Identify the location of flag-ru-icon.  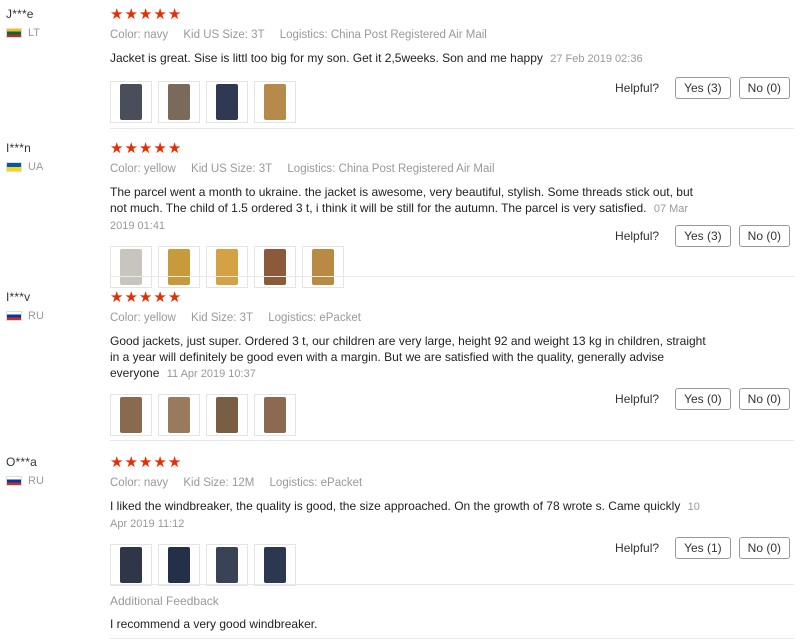
(14, 481).